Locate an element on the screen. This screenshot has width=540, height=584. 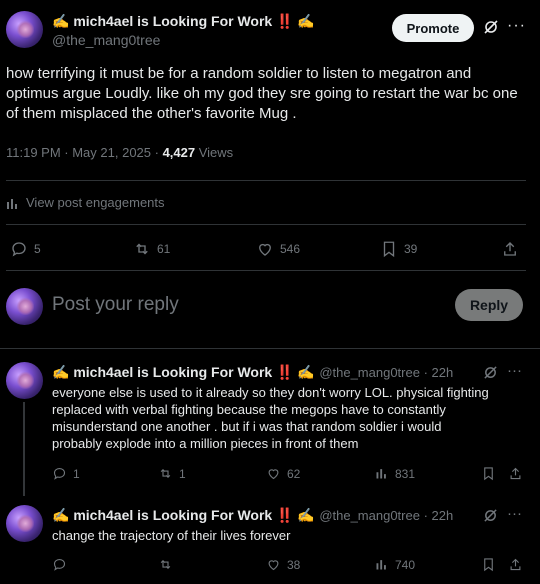
reply-action: 5 is located at coordinates (25, 249).